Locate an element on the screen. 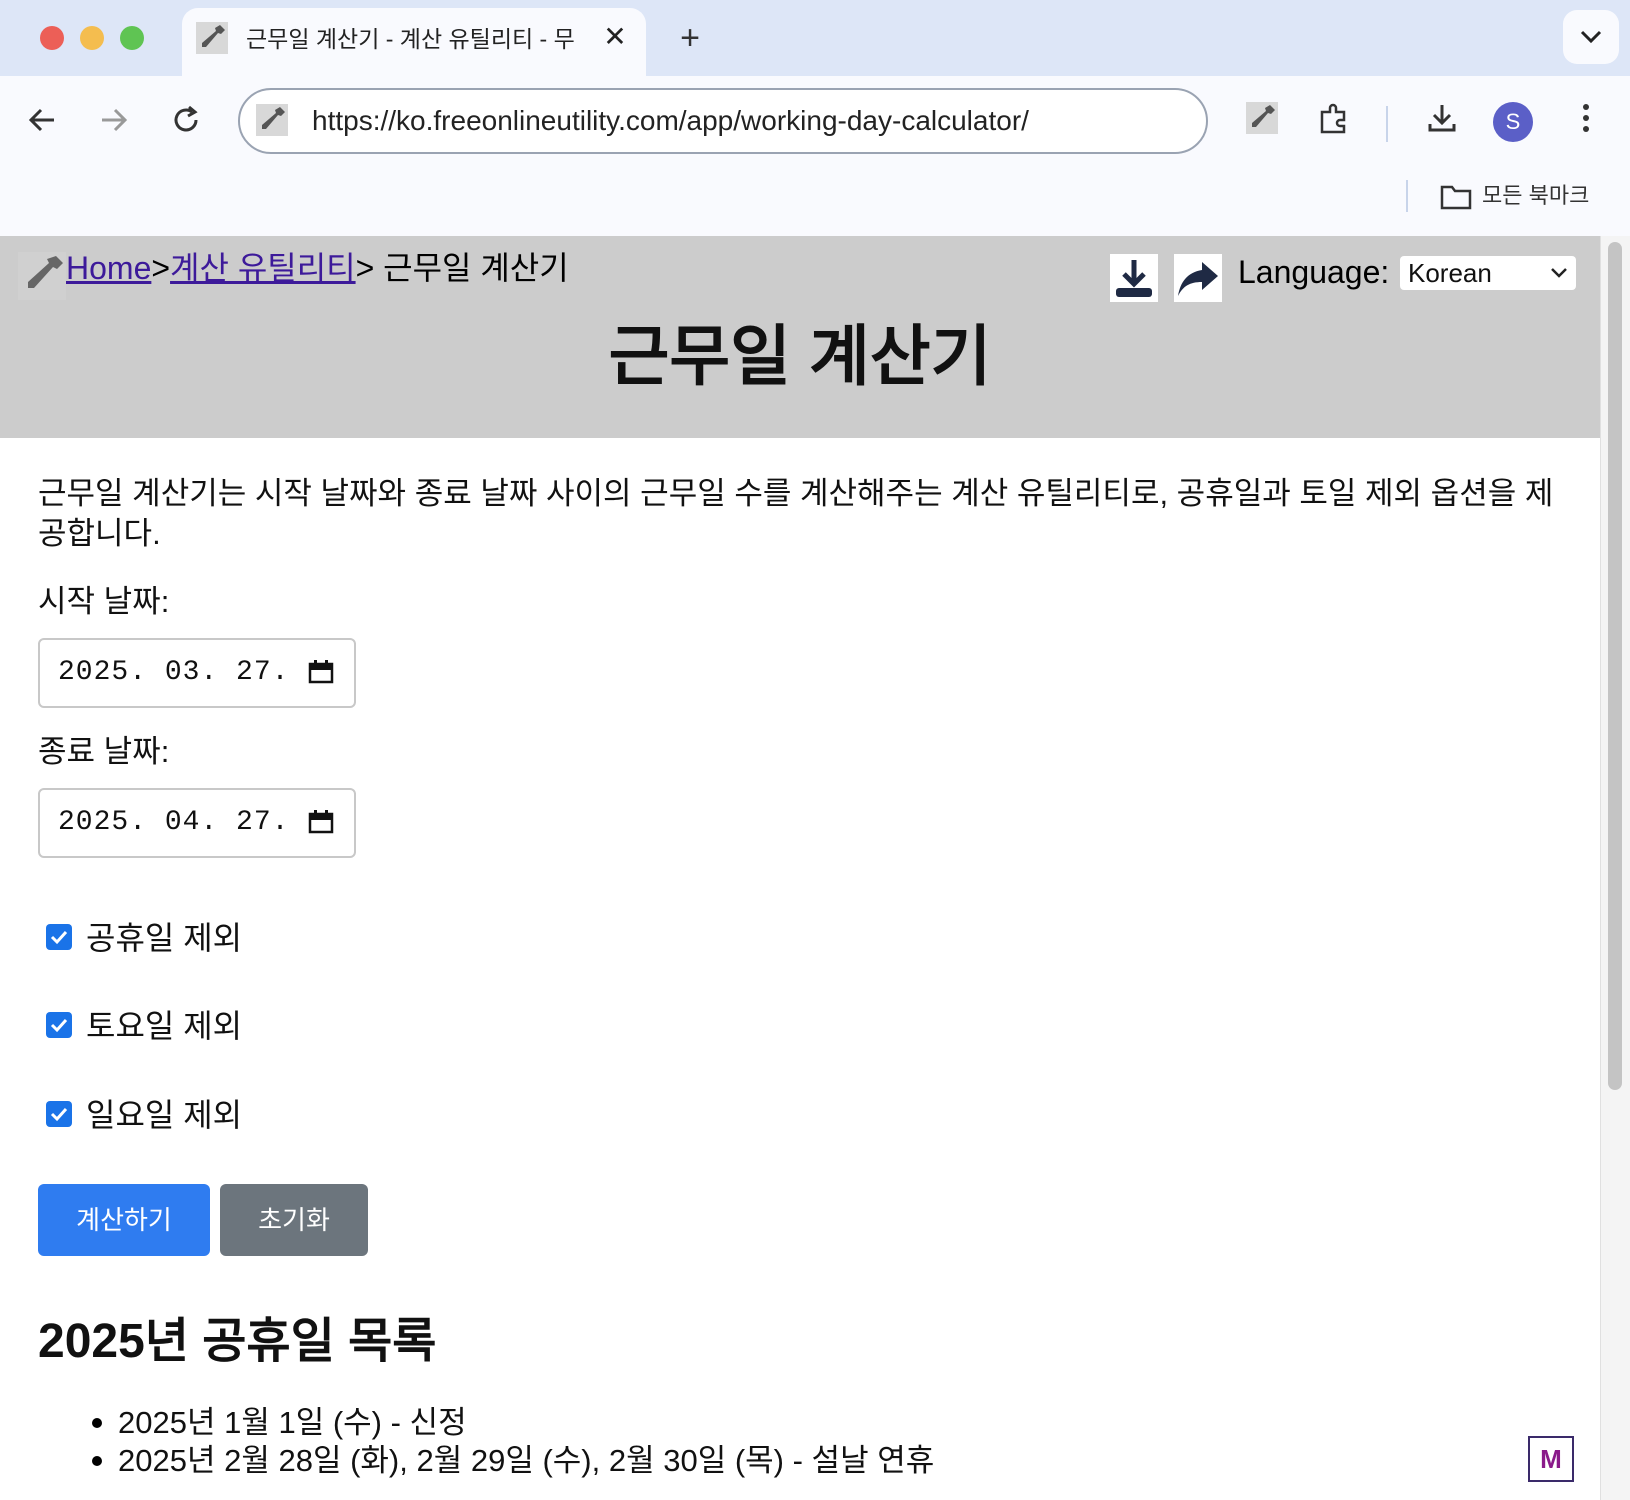 The image size is (1630, 1500). end-date-input: 2025. 04. 27. is located at coordinates (197, 823).